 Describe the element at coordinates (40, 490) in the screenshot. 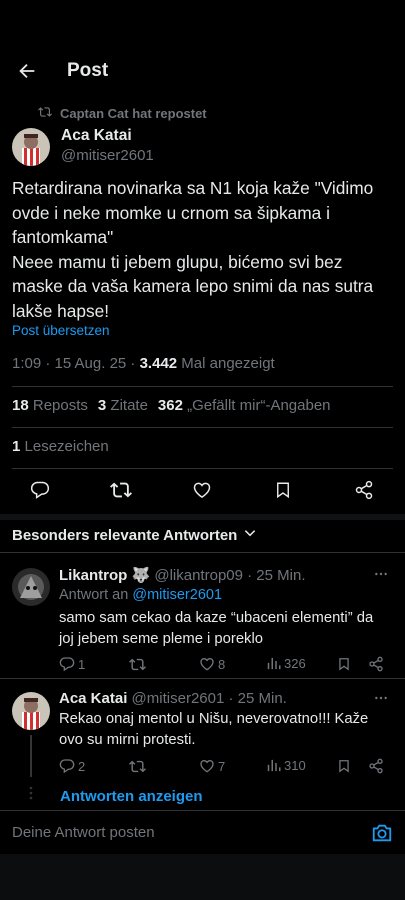

I see `reply-icon` at that location.